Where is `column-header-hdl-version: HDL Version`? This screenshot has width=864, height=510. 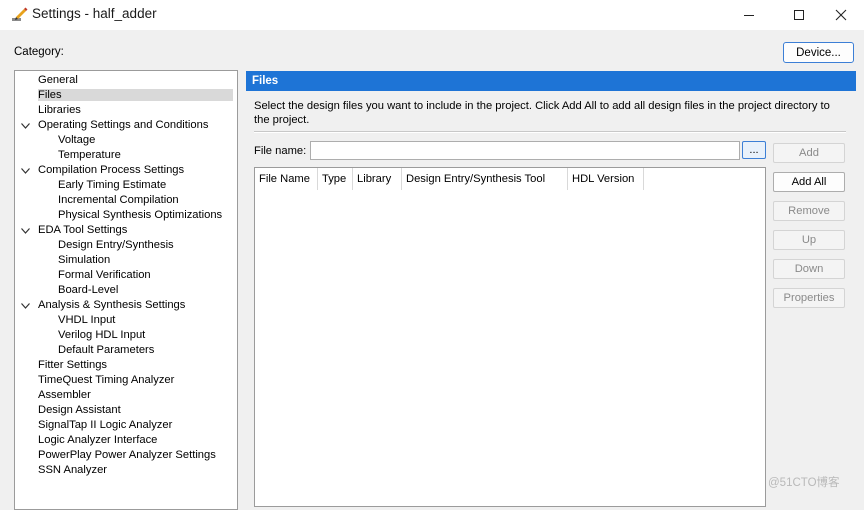 column-header-hdl-version: HDL Version is located at coordinates (606, 179).